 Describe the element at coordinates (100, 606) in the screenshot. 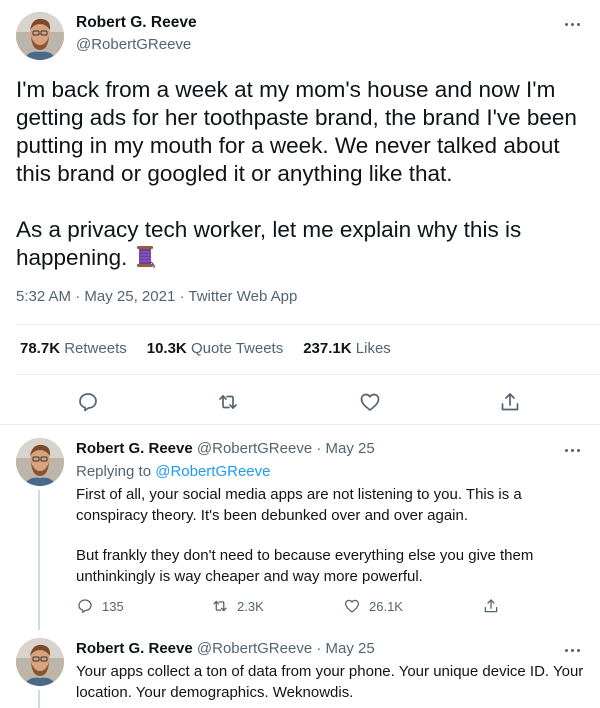

I see `reply-button: 135` at that location.